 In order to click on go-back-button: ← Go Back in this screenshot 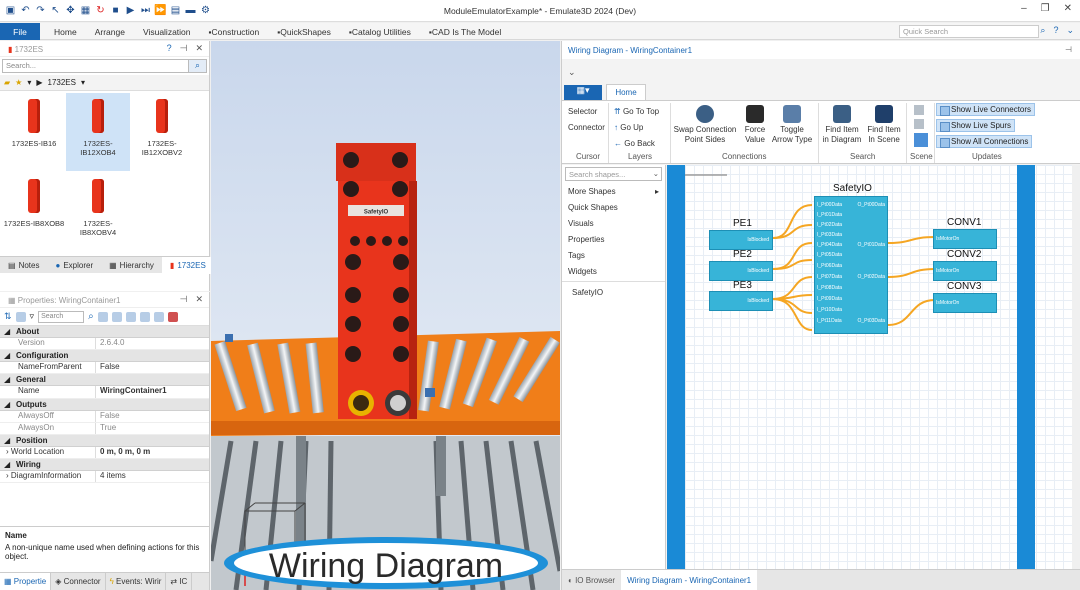, I will do `click(634, 144)`.